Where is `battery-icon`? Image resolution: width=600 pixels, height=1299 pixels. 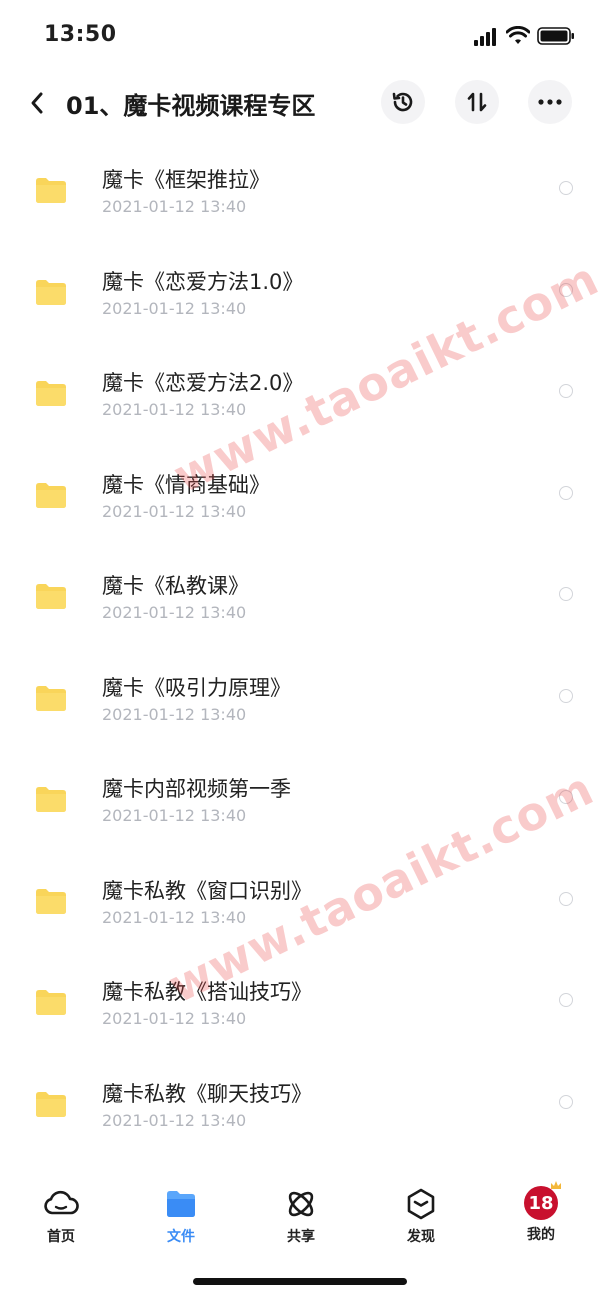
battery-icon is located at coordinates (555, 36).